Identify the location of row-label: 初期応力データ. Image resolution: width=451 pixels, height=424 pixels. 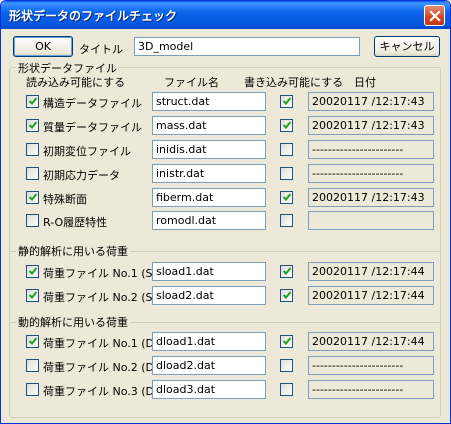
(81, 175).